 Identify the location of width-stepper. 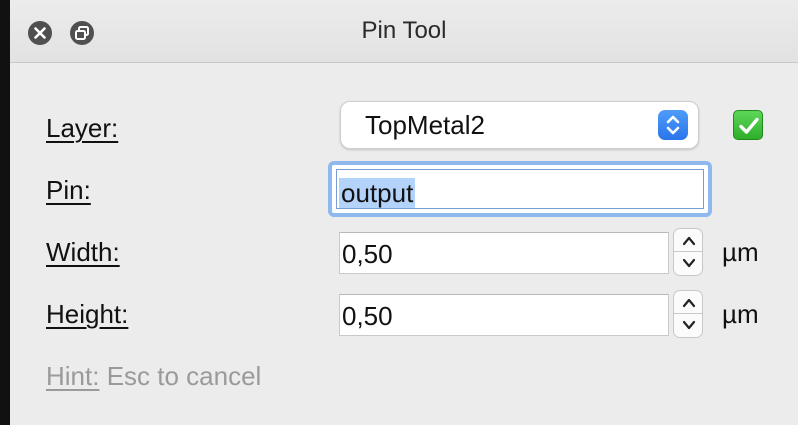
(688, 252).